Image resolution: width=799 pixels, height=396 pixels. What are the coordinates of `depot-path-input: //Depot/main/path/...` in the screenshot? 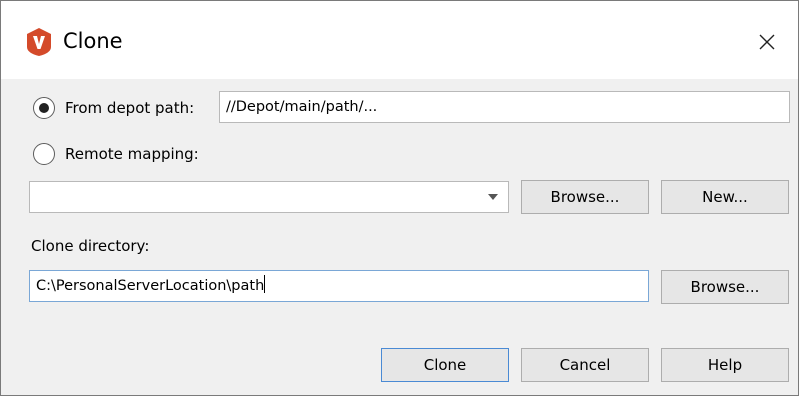 It's located at (504, 107).